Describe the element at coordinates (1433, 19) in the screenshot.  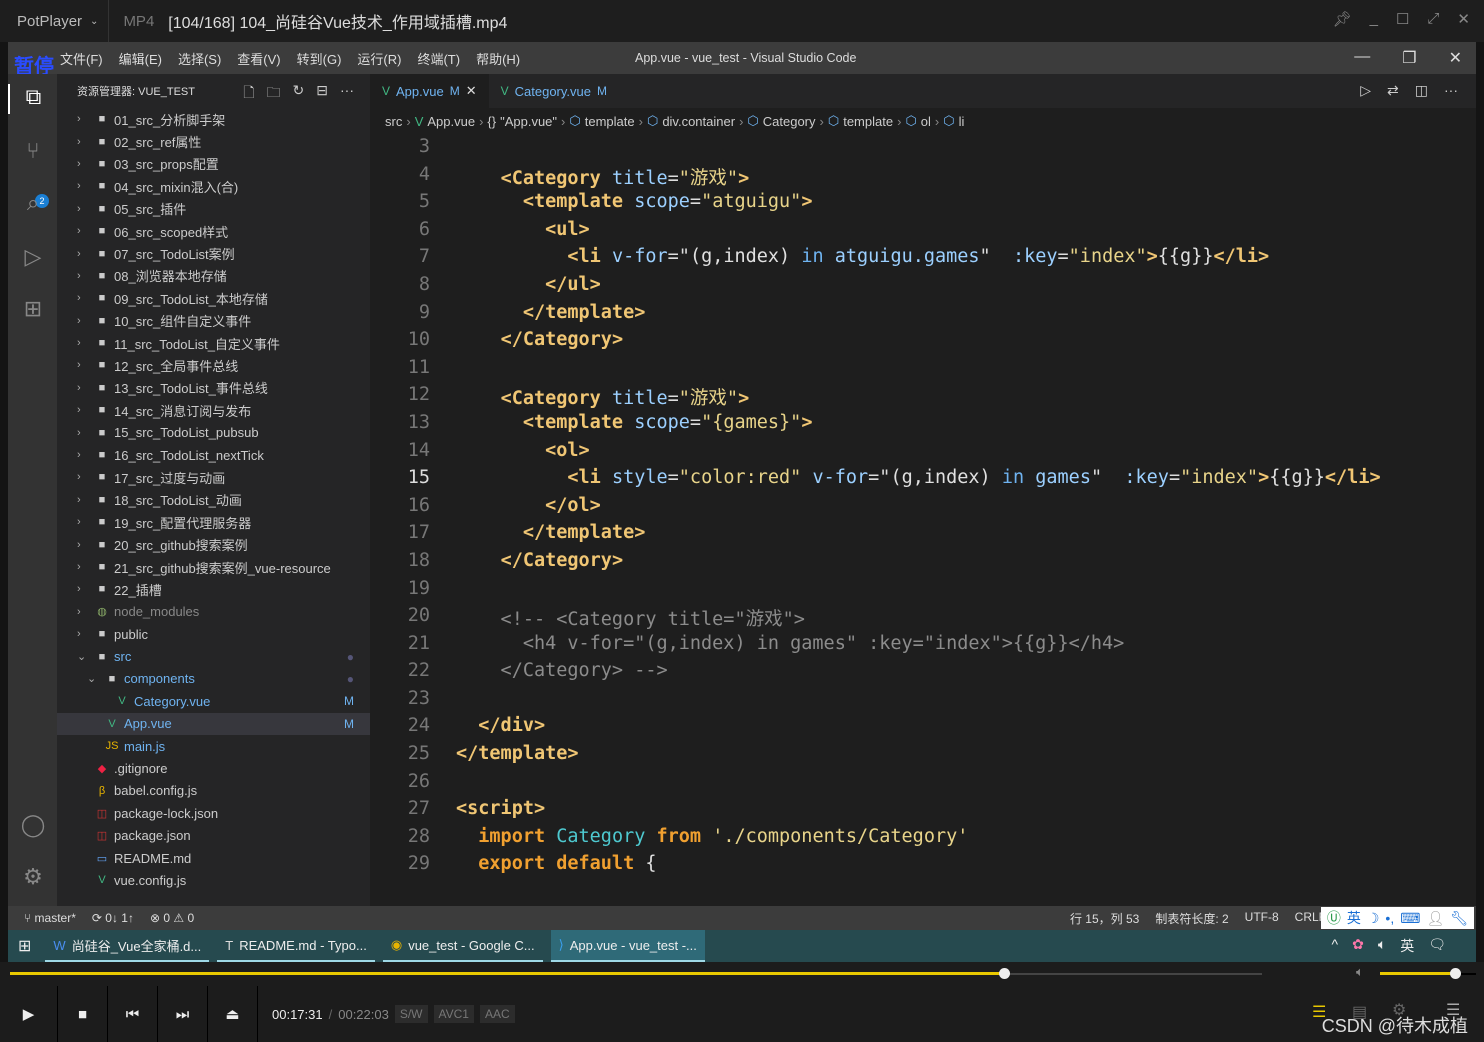
I see `fullscreen-button: ⤢` at that location.